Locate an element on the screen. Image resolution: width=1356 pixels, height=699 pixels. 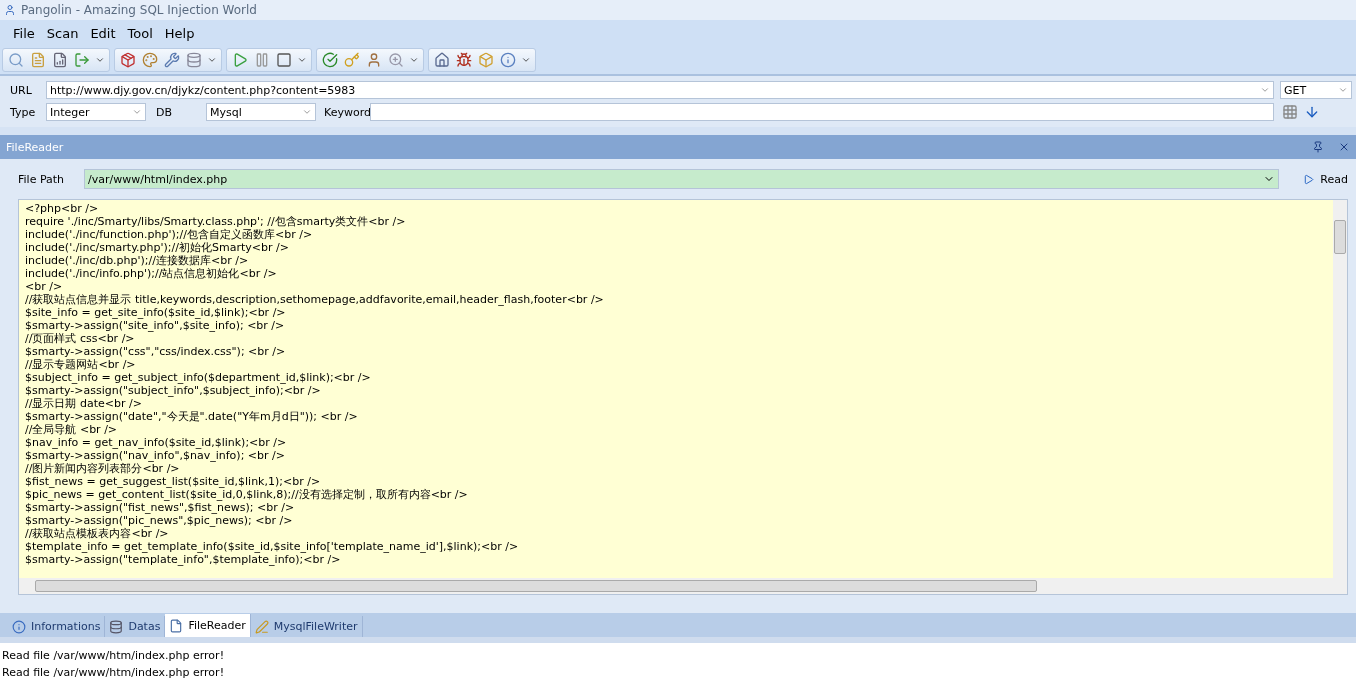
code-line: $smarty->assign("subject_info",$subject_info);<br /> is located at coordinates (173, 390).